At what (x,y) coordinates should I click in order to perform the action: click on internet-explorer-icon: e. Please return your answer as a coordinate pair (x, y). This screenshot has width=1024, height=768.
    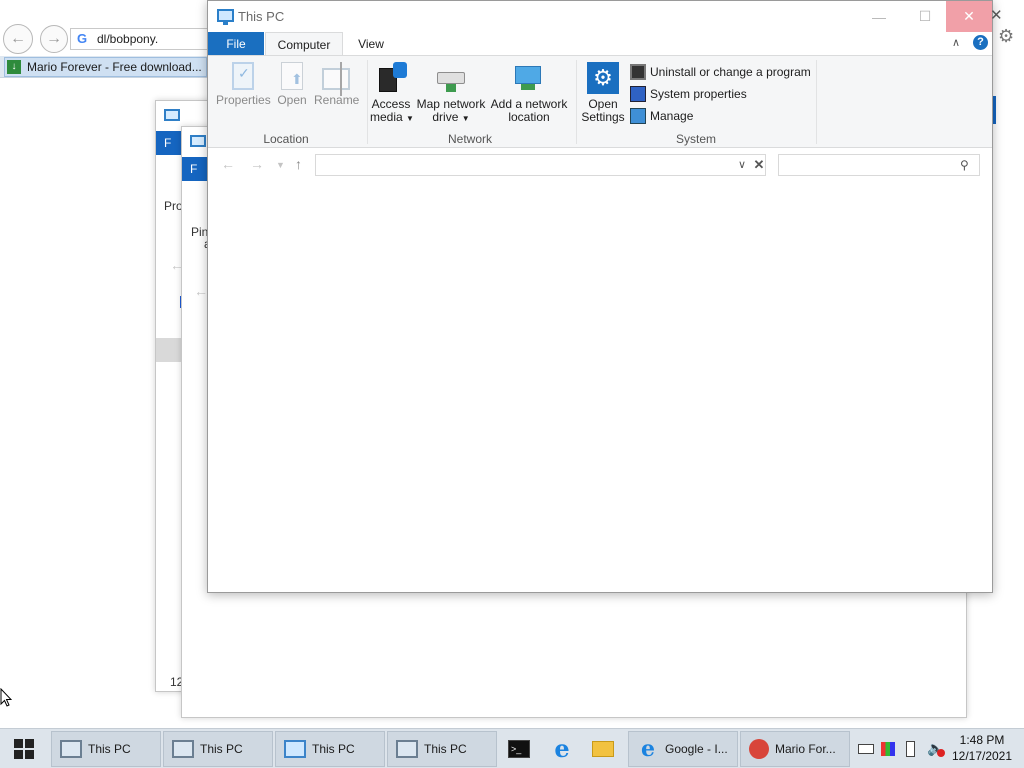
    Looking at the image, I should click on (562, 748).